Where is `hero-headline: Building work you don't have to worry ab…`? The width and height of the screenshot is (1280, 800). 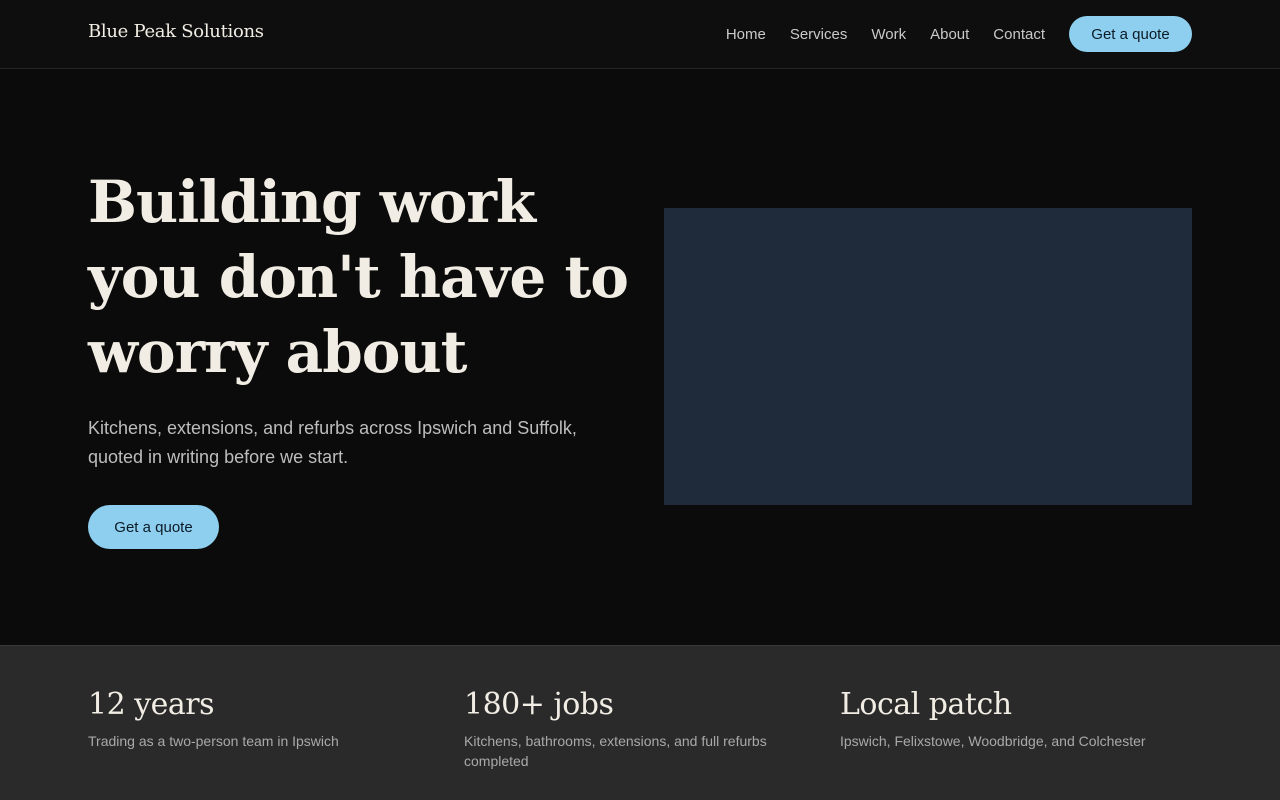
hero-headline: Building work you don't have to worry ab… is located at coordinates (358, 277).